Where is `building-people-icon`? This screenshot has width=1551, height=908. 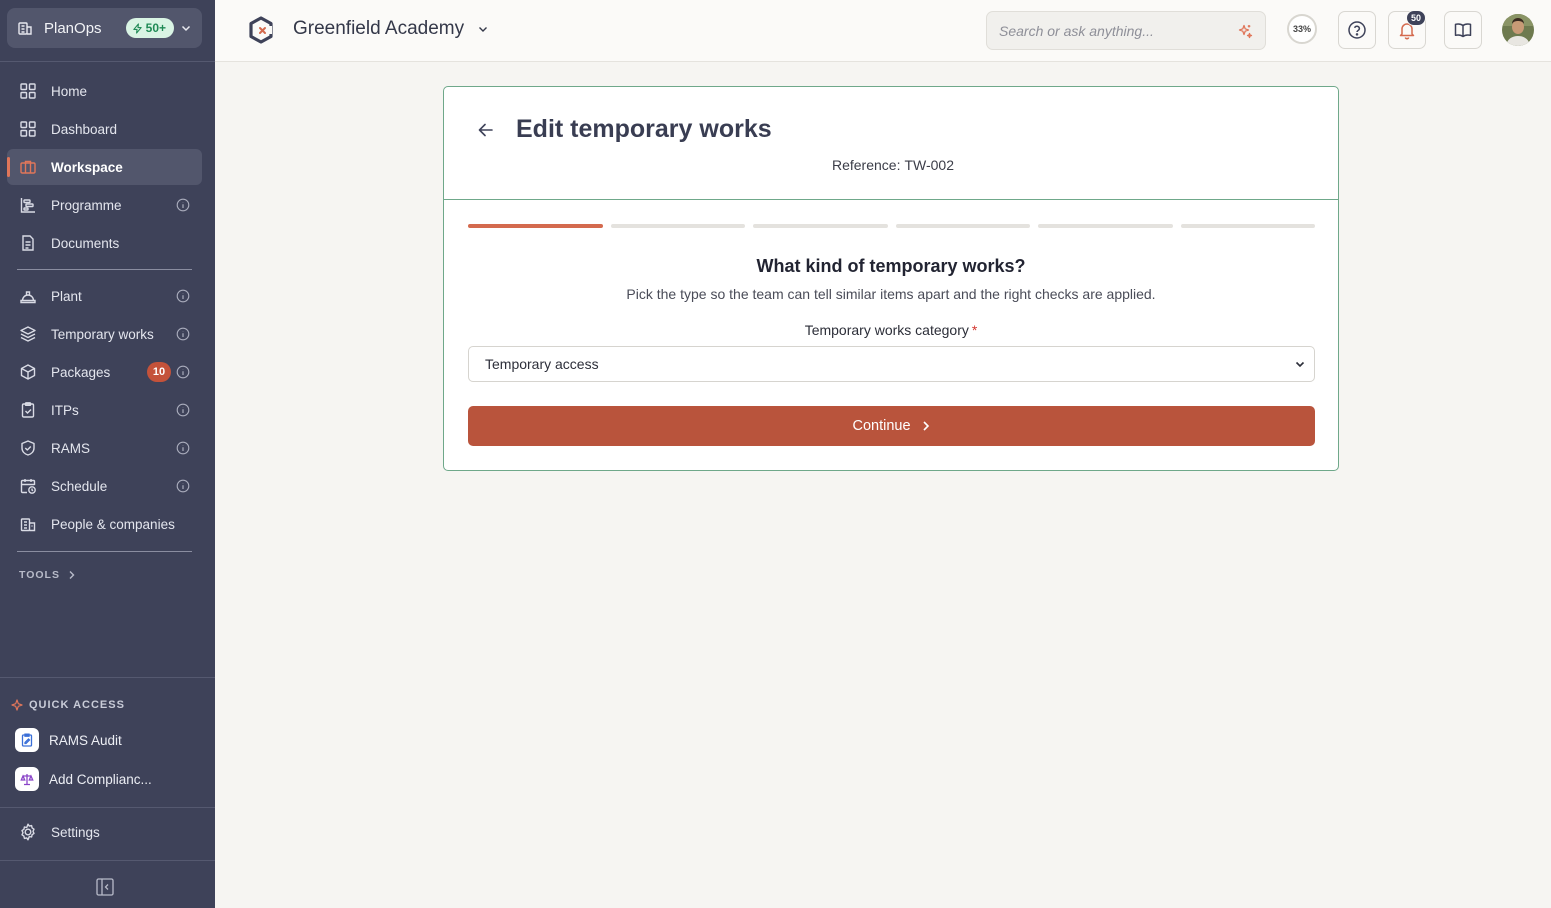 building-people-icon is located at coordinates (28, 524).